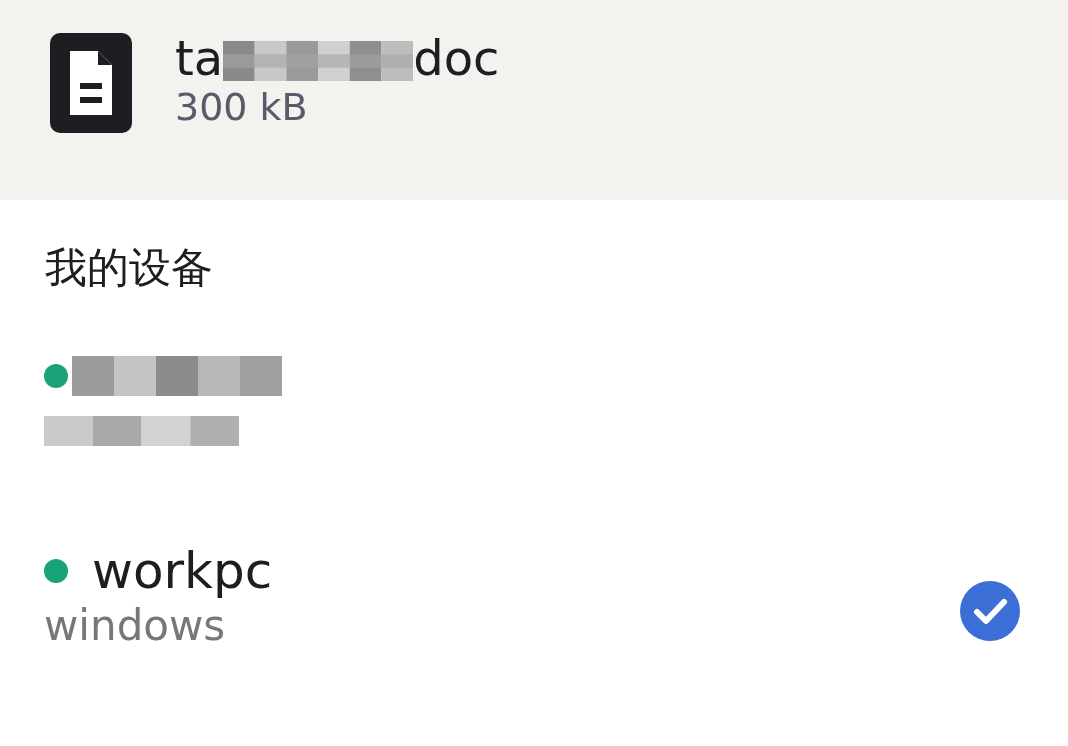  What do you see at coordinates (91, 83) in the screenshot?
I see `document-icon` at bounding box center [91, 83].